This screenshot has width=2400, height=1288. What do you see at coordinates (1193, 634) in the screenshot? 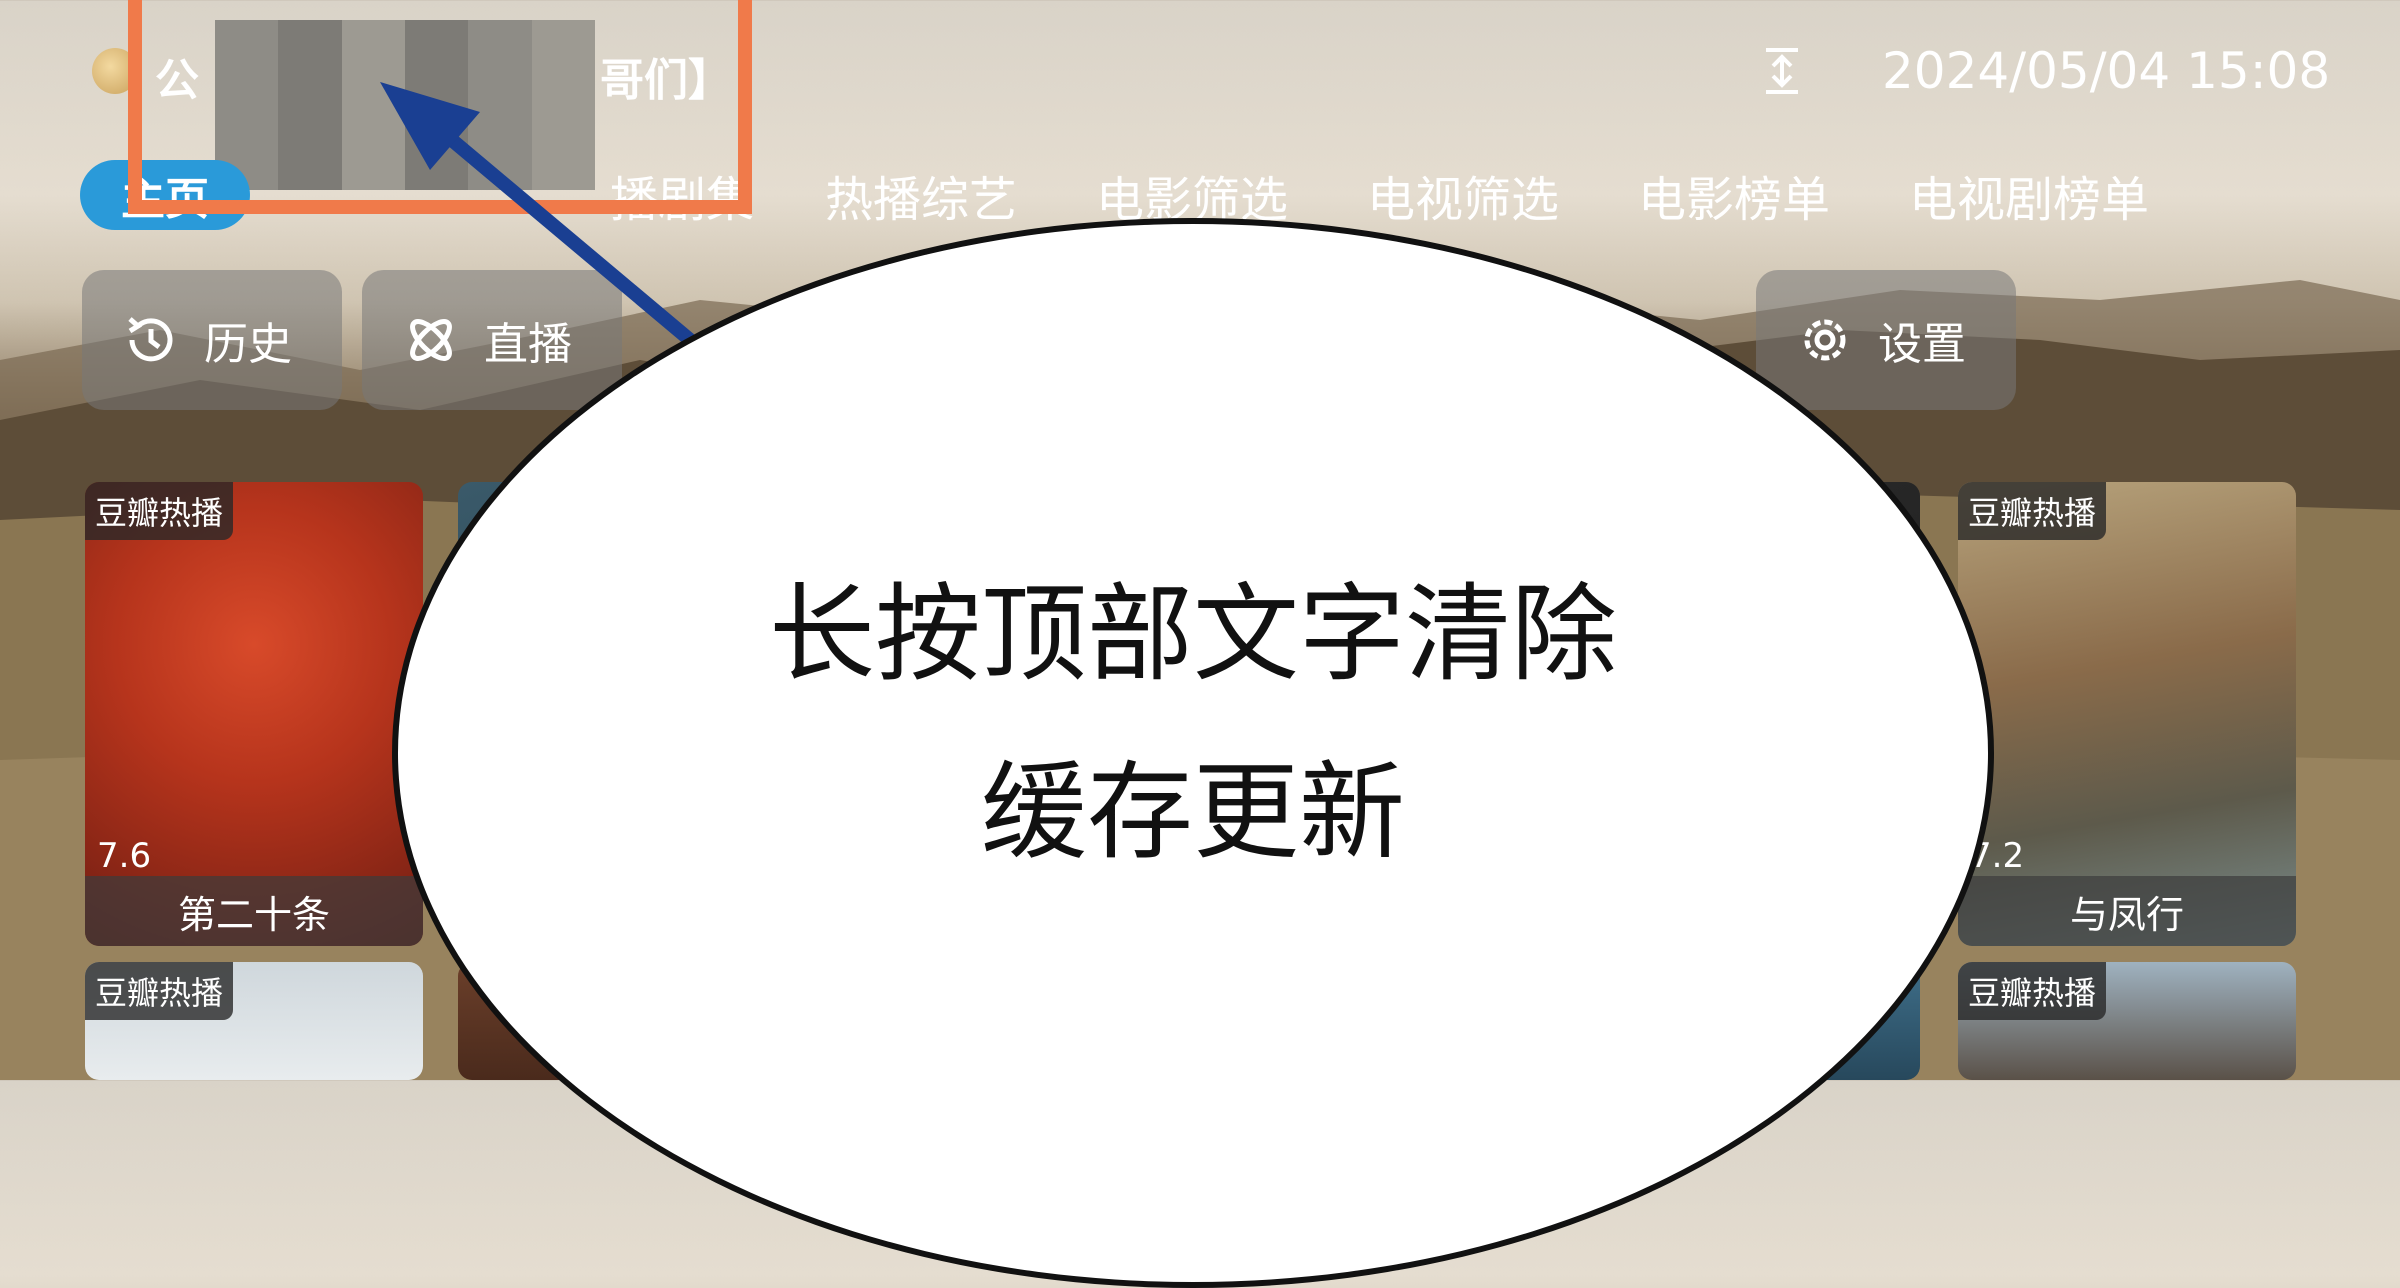
I see `tip-line-1: 长按顶部文字清除` at bounding box center [1193, 634].